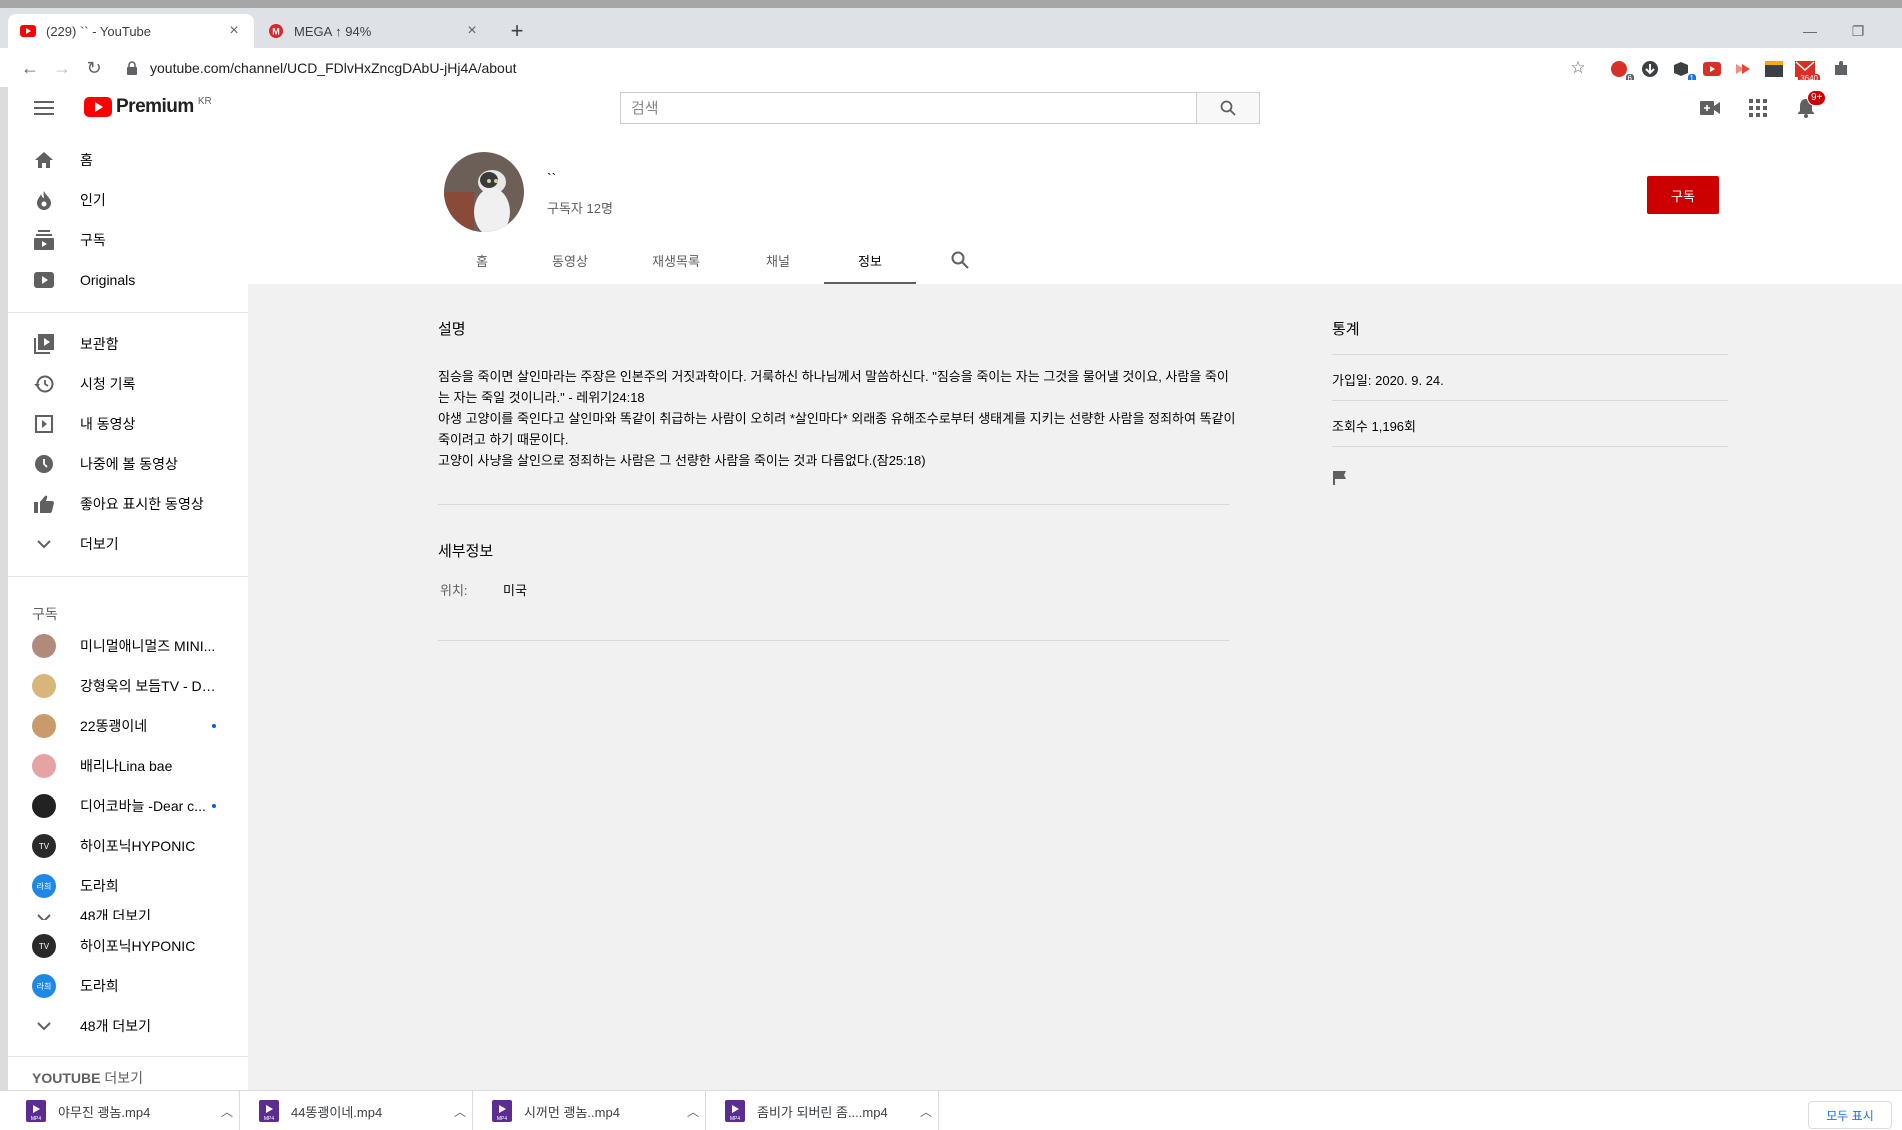  Describe the element at coordinates (1817, 98) in the screenshot. I see `notification-badge: 9+` at that location.